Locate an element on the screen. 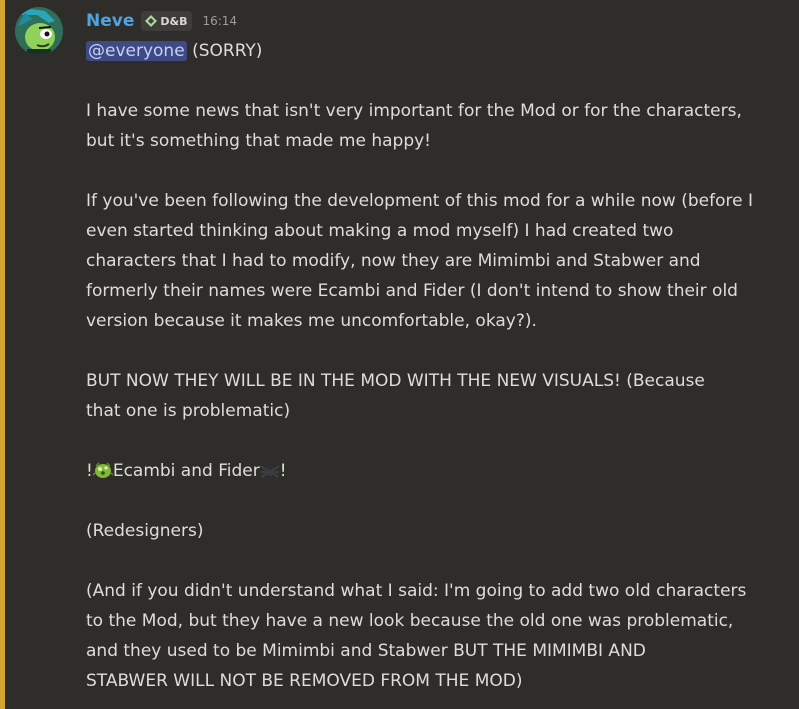 This screenshot has width=799, height=709. avatar-image is located at coordinates (39, 31).